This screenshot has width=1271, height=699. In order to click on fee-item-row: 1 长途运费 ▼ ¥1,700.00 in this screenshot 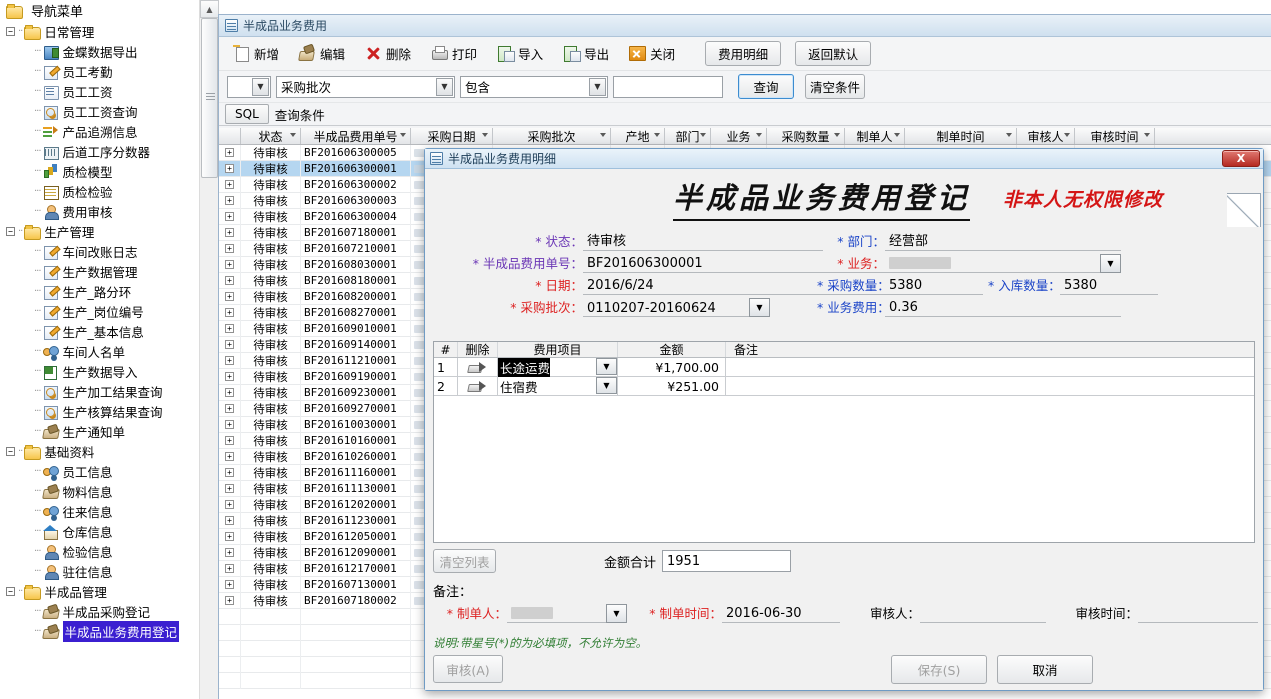, I will do `click(844, 367)`.